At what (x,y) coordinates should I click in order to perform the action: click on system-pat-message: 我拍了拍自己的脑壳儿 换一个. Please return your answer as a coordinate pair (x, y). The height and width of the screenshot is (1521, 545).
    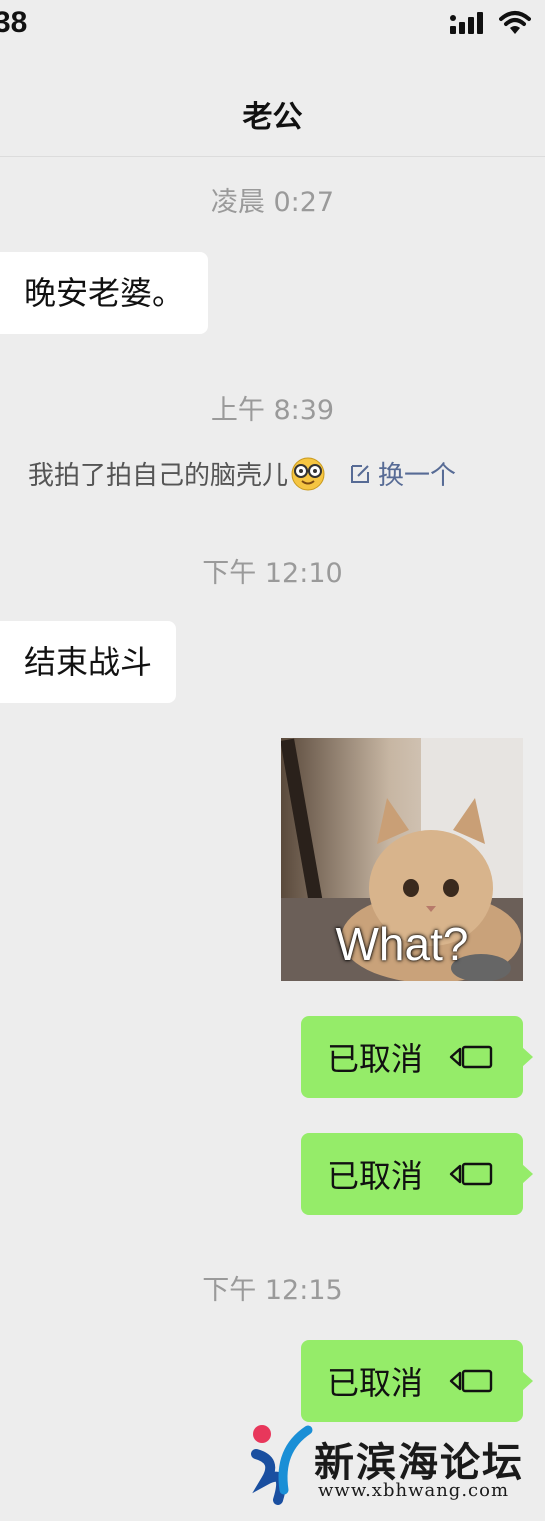
    Looking at the image, I should click on (242, 473).